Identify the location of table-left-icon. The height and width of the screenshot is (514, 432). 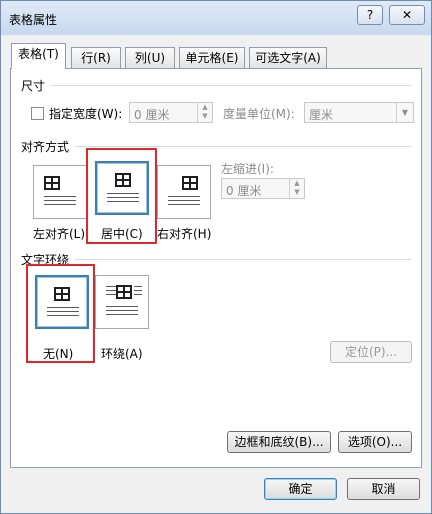
(52, 183).